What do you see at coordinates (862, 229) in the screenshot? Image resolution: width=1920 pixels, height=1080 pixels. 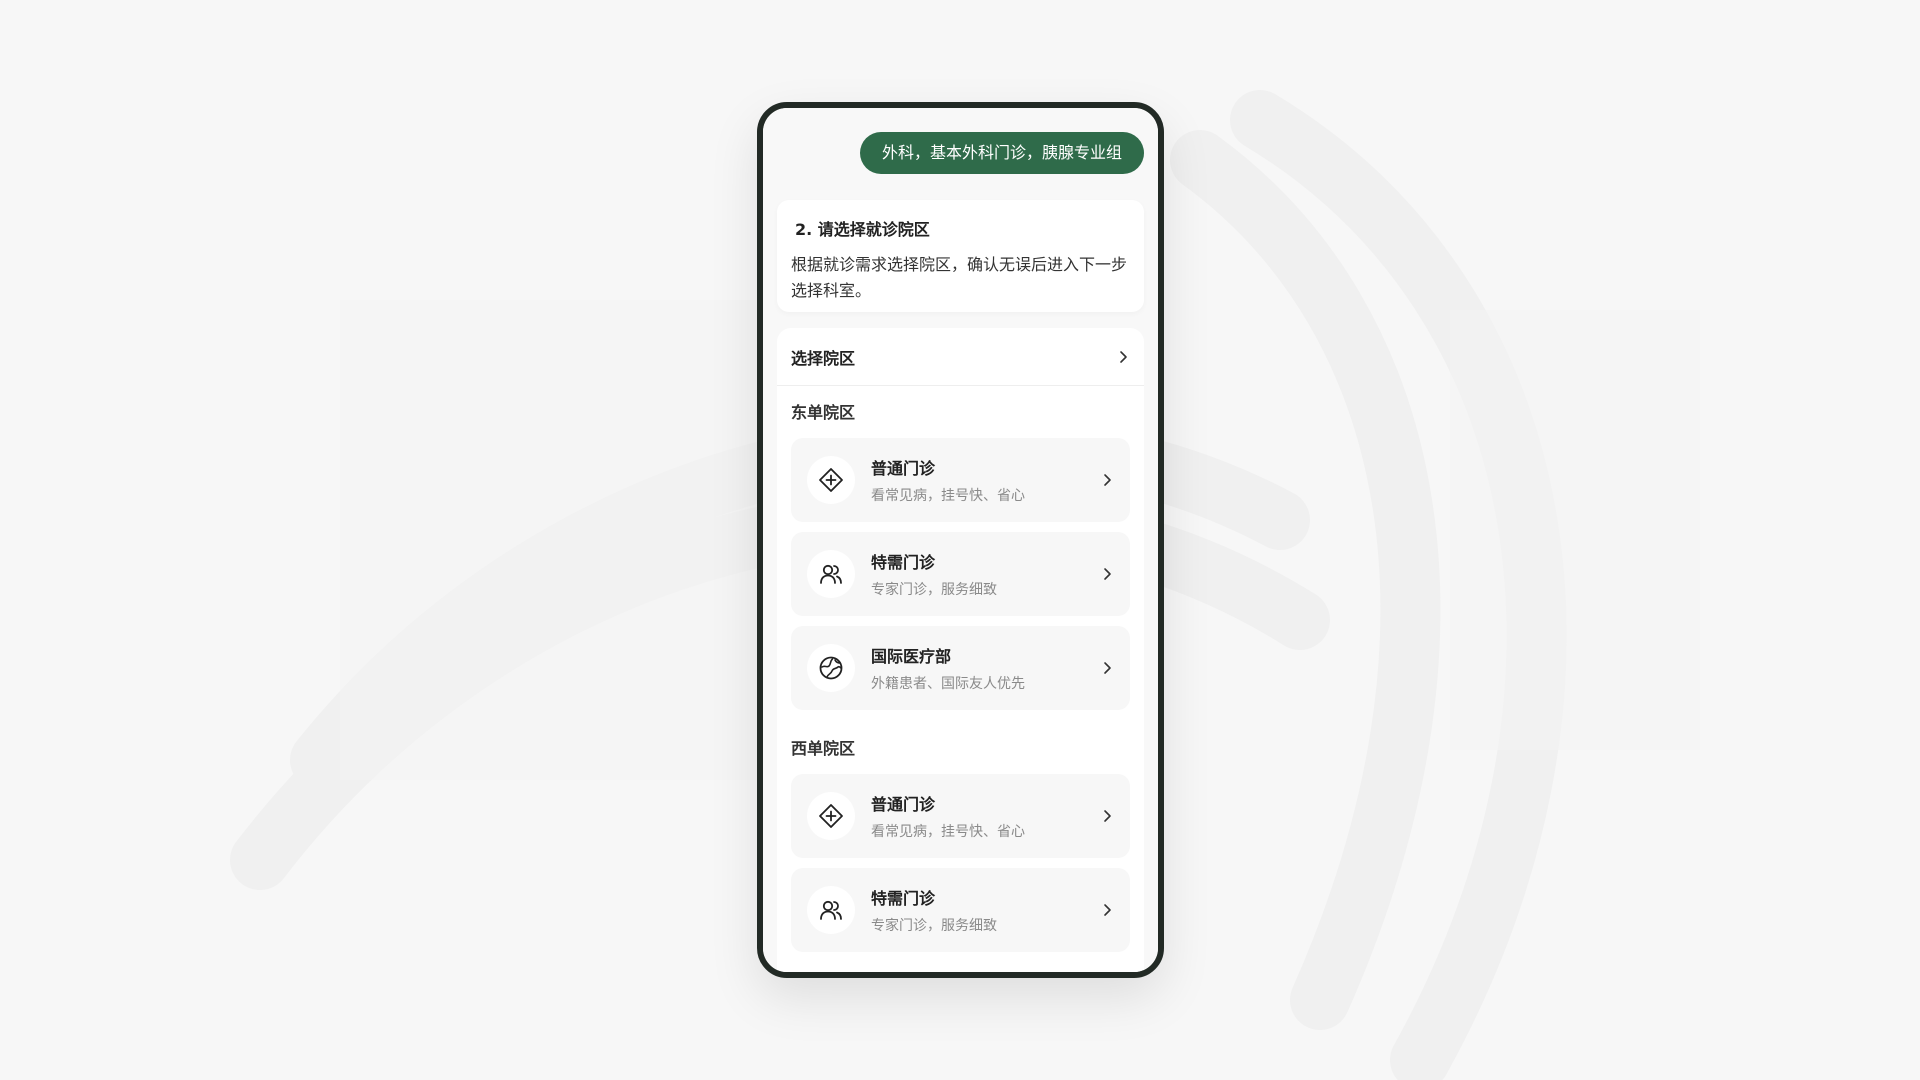 I see `step-title: 2. 请选择就诊院区` at bounding box center [862, 229].